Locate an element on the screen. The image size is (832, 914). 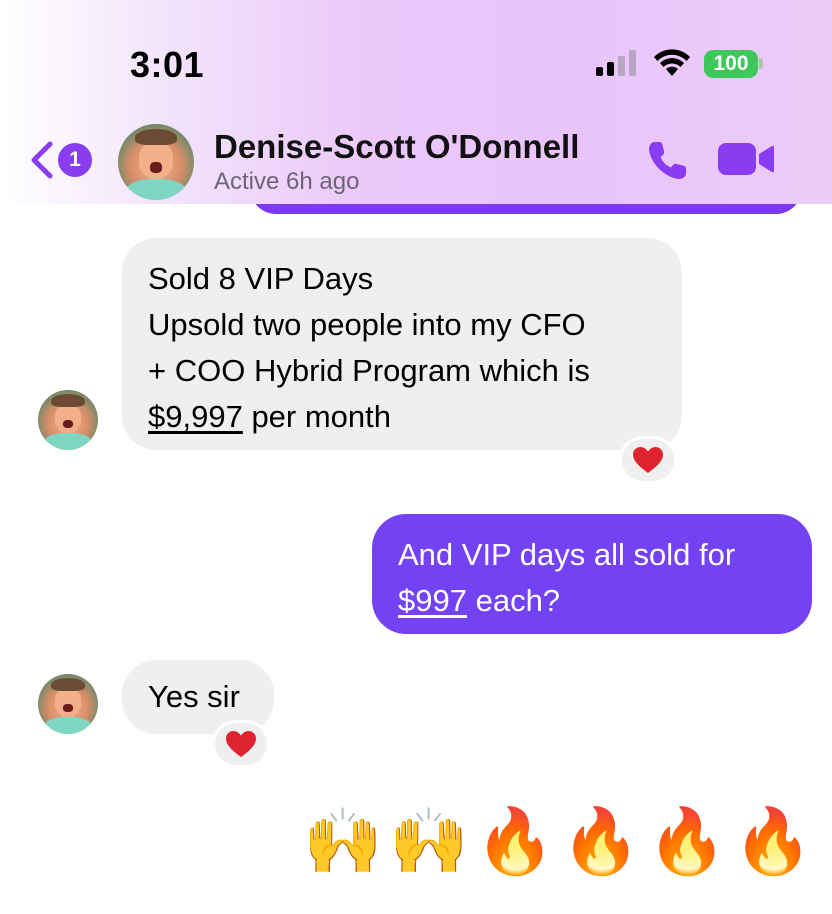
video-icon is located at coordinates (746, 159).